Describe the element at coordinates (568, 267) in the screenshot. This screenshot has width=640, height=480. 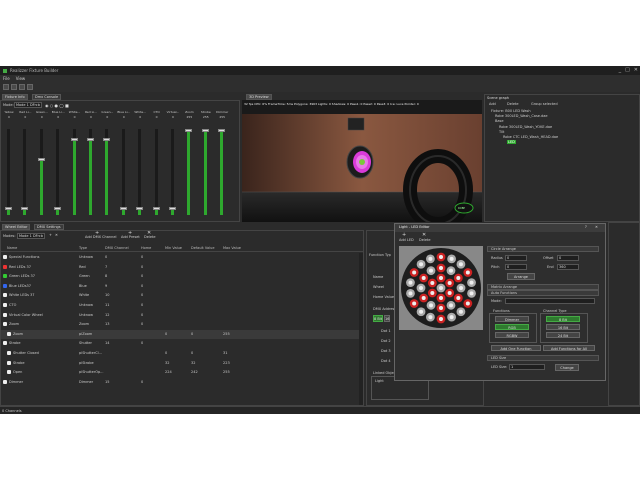
I see `end-input: 360` at that location.